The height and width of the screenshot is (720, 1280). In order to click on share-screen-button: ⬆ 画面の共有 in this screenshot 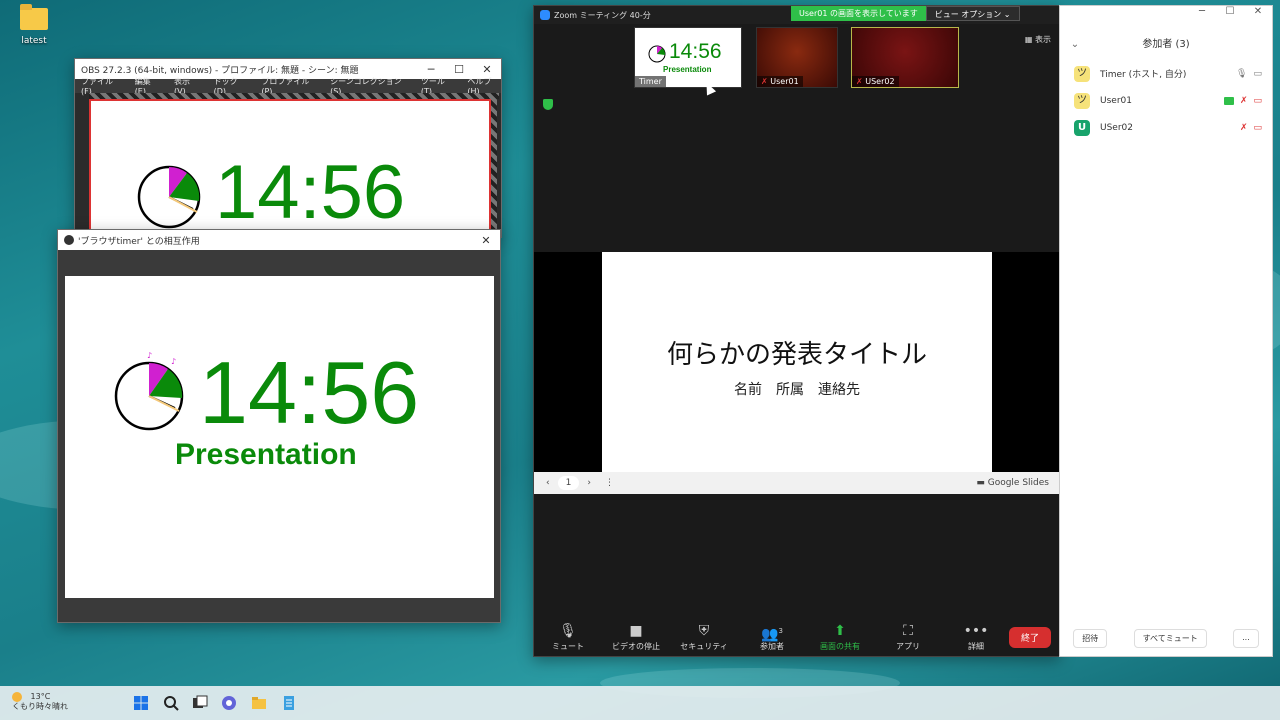, I will do `click(840, 636)`.